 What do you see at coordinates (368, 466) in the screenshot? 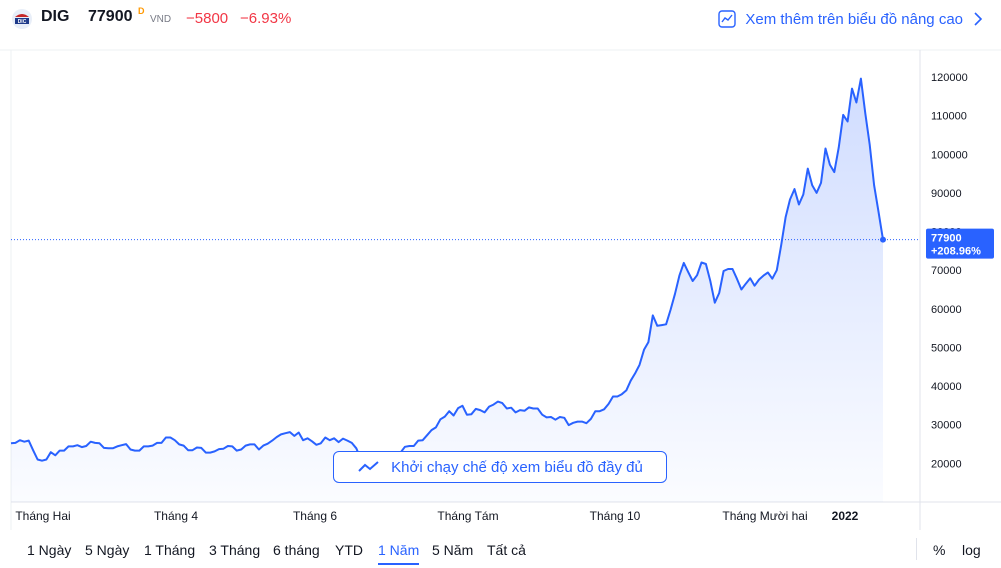
I see `trend-line-icon` at bounding box center [368, 466].